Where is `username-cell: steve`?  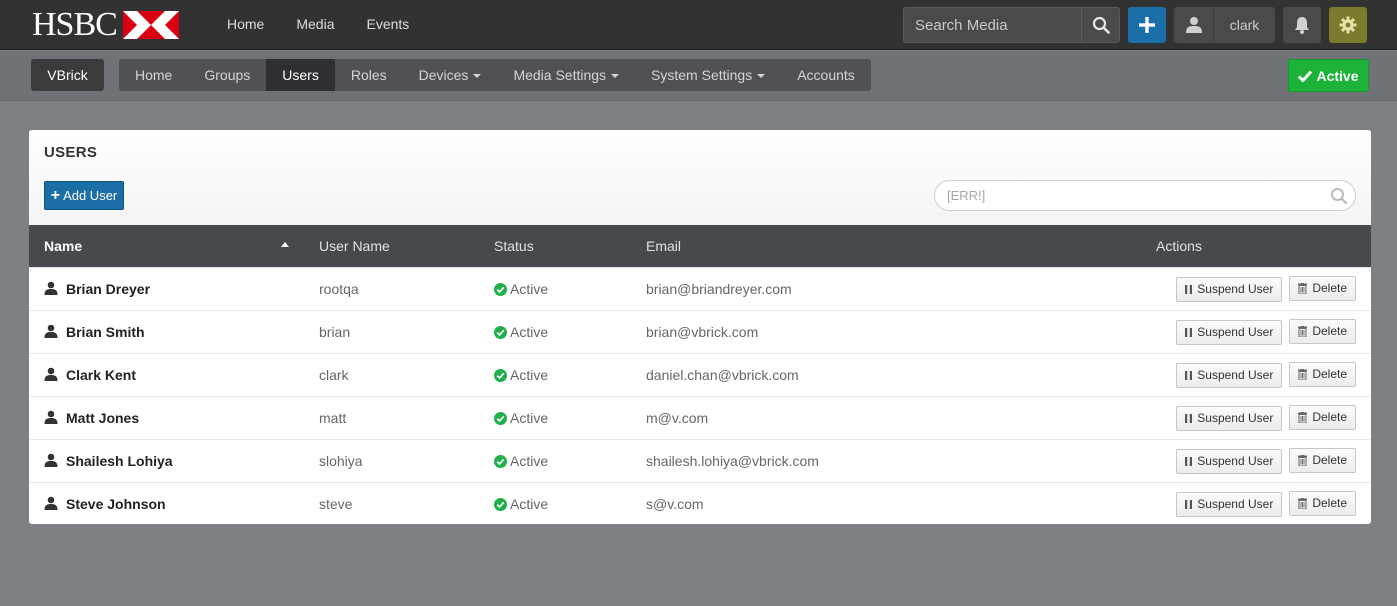 username-cell: steve is located at coordinates (336, 503).